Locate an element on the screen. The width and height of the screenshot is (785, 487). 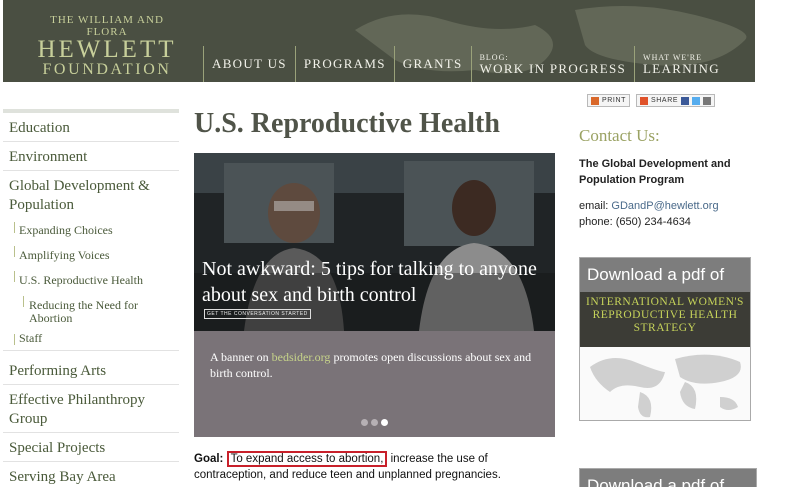
goal-highlight: To expand access to abortion, is located at coordinates (307, 459).